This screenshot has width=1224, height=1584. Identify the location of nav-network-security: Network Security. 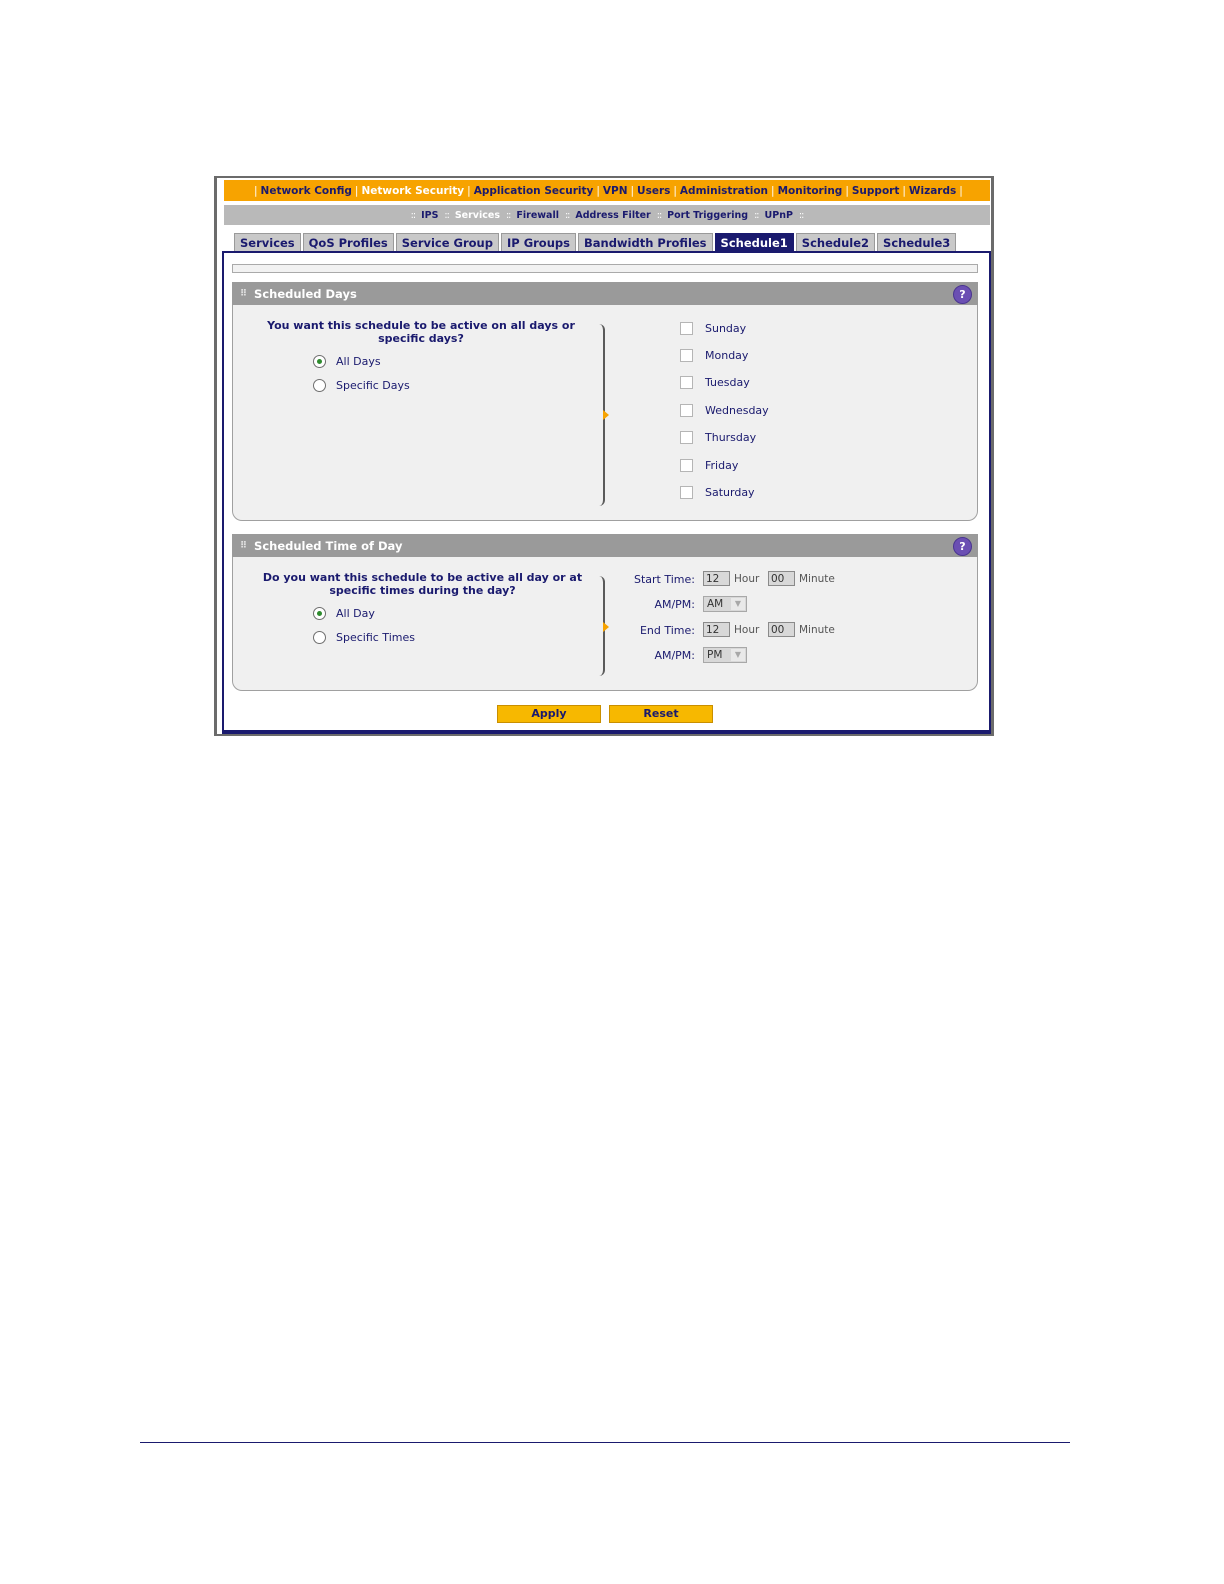
(412, 191).